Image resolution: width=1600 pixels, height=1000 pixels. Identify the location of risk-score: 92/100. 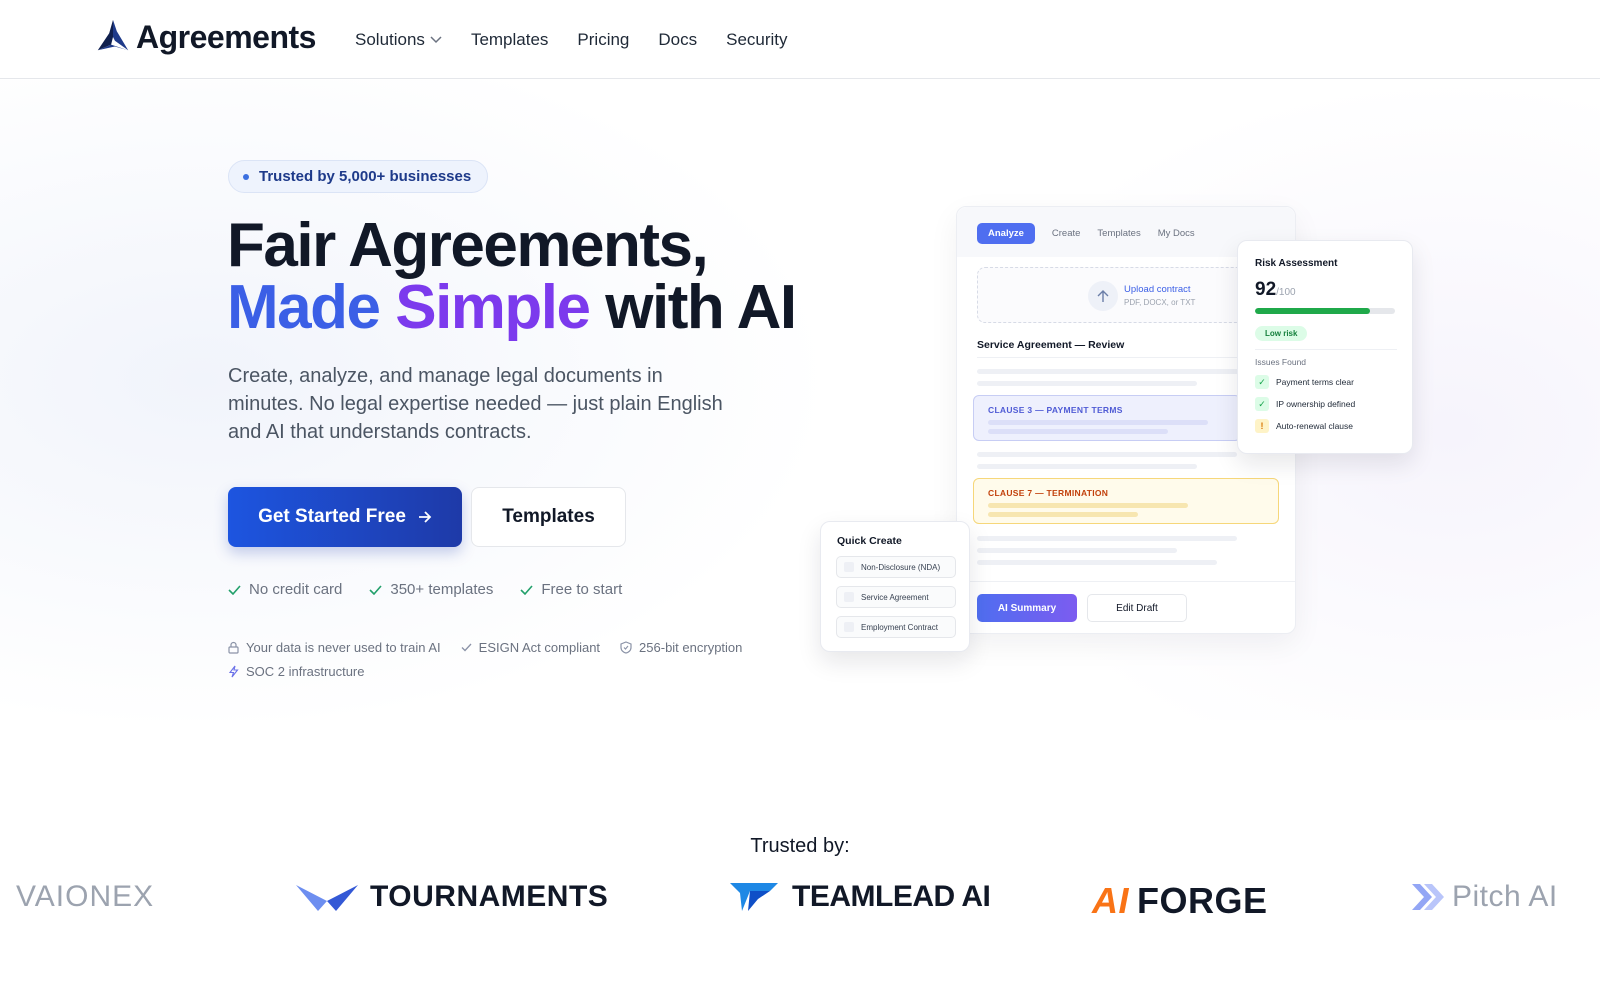
(1275, 290).